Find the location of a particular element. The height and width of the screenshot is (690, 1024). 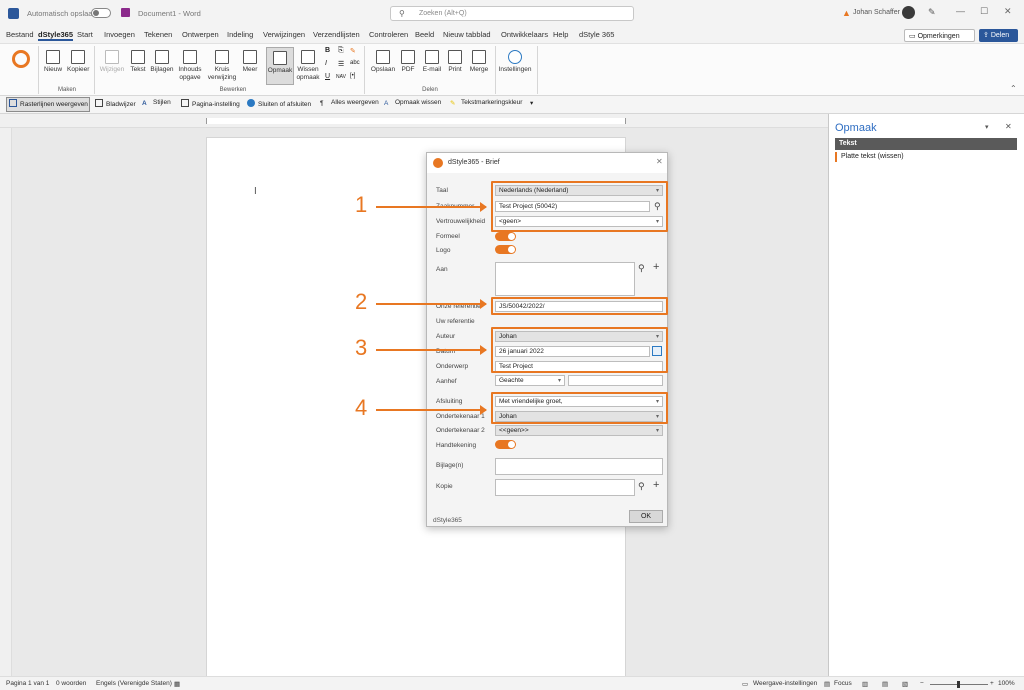

pane-close-icon: ✕ is located at coordinates (1008, 126).